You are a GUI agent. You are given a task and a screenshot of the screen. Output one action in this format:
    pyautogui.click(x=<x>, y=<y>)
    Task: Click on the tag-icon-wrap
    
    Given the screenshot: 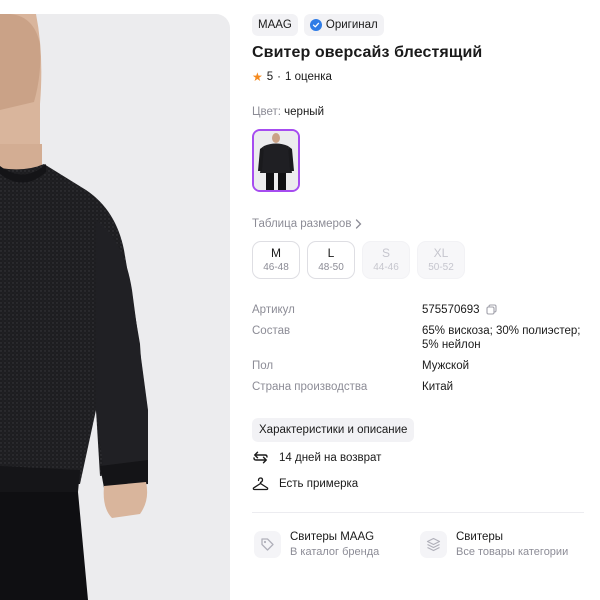 What is the action you would take?
    pyautogui.click(x=267, y=544)
    